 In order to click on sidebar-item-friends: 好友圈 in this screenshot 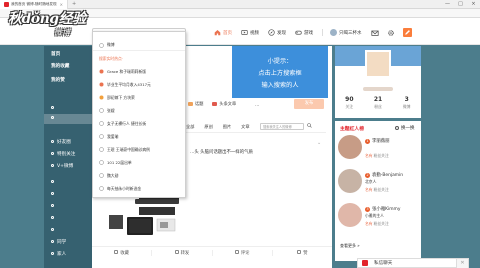, I will do `click(68, 143)`.